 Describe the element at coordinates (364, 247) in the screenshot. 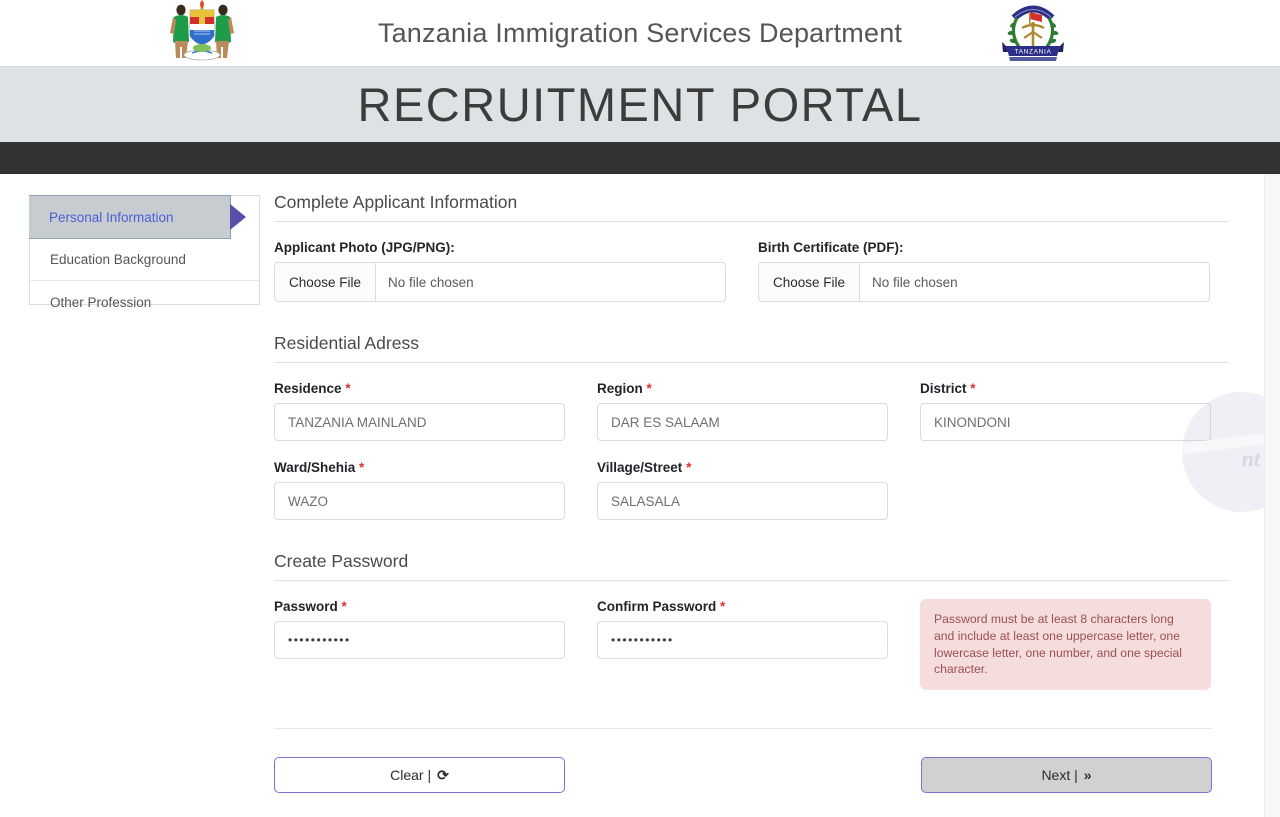

I see `applicant-photo-label: Applicant Photo (JPG/PNG):` at that location.